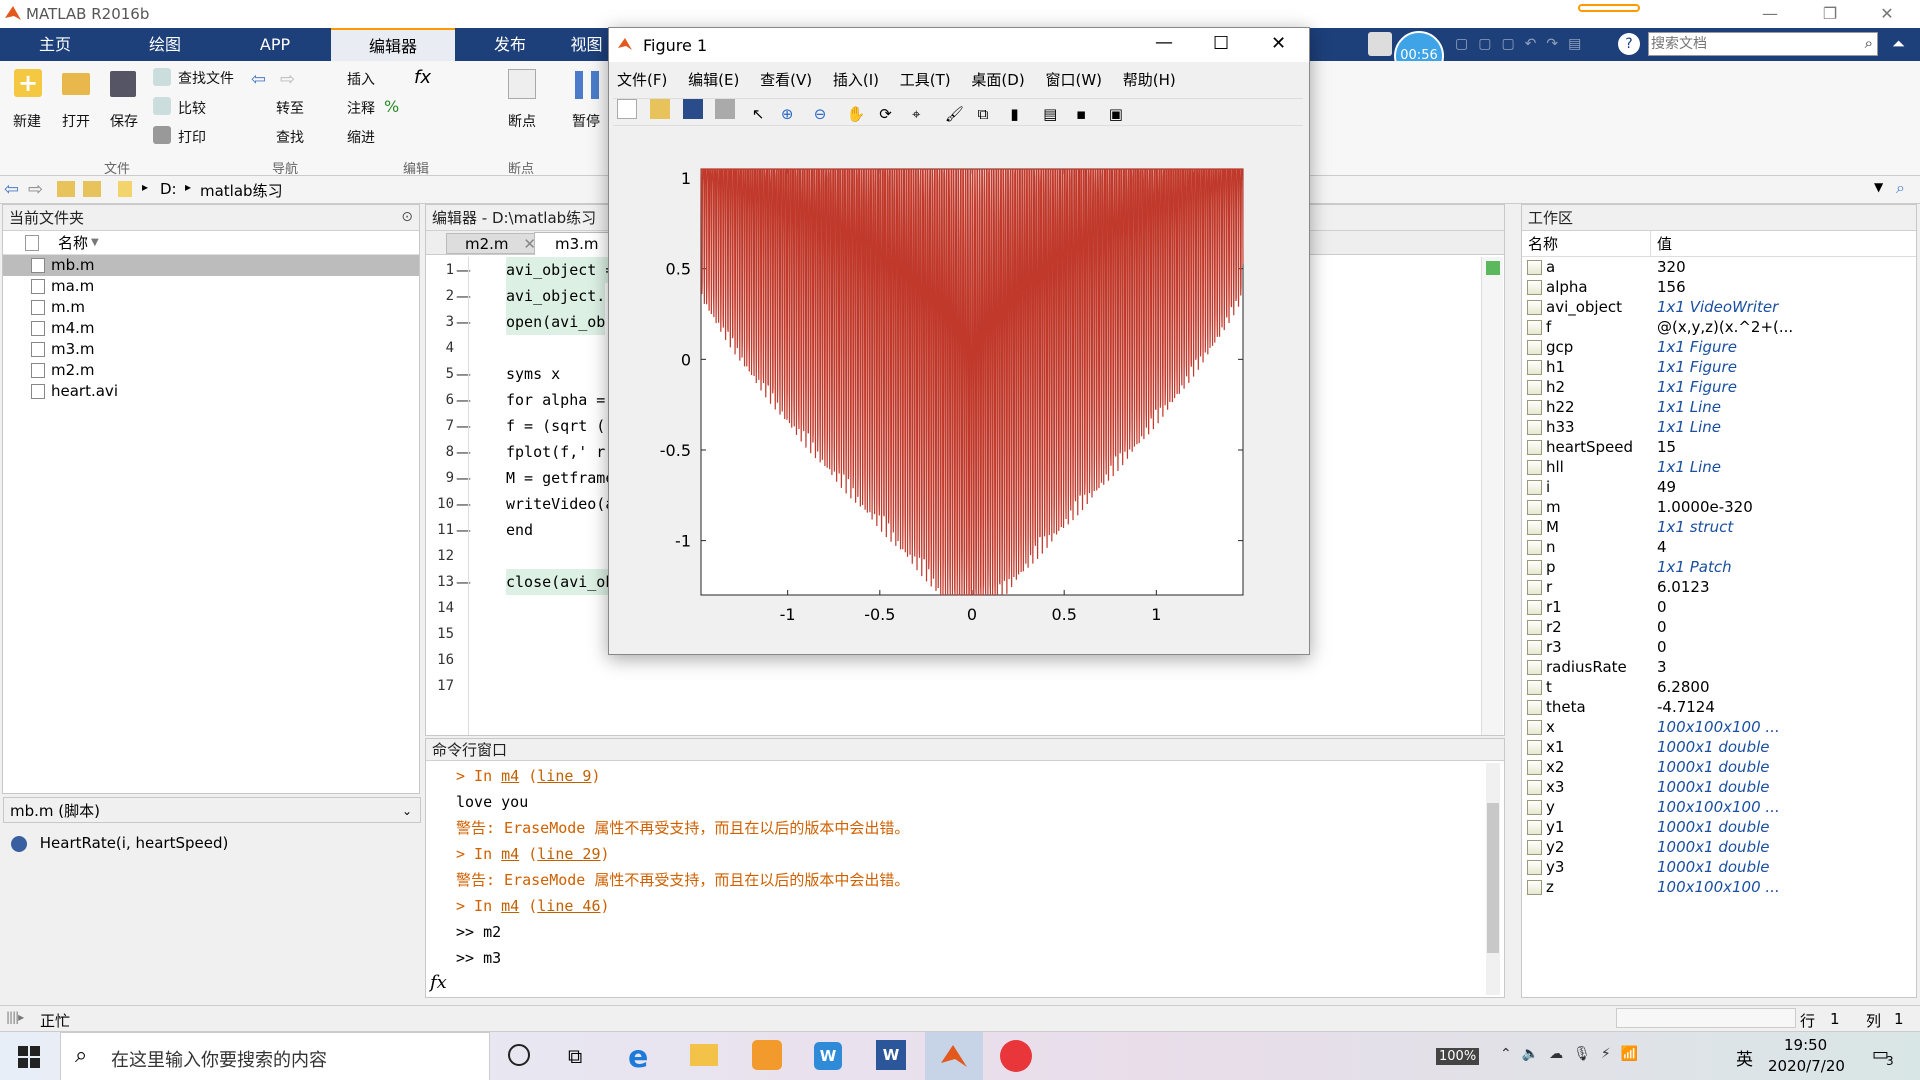 This screenshot has width=1920, height=1080. Describe the element at coordinates (704, 1055) in the screenshot. I see `file-explorer-icon` at that location.